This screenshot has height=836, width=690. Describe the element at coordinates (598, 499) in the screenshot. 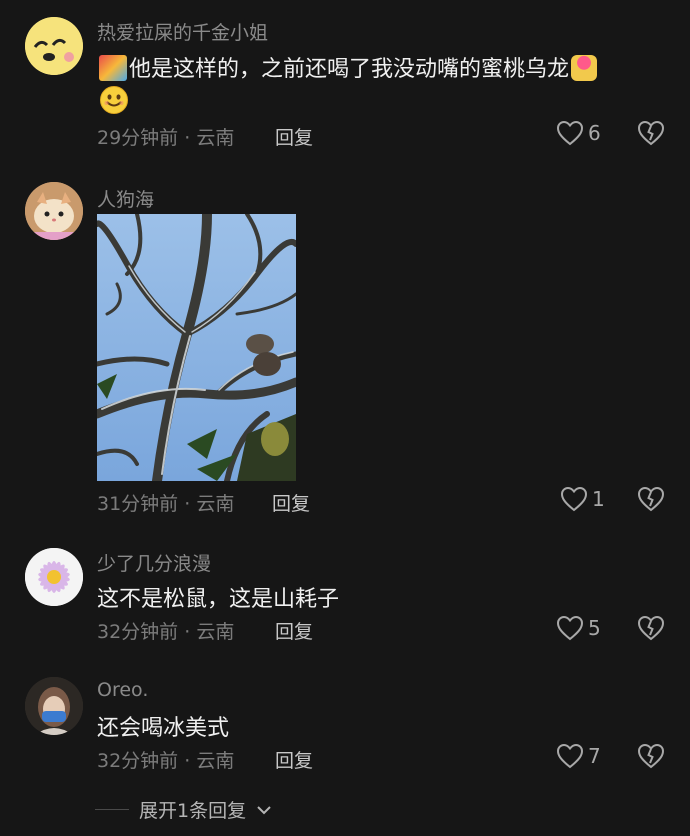

I see `like-count: 1` at that location.